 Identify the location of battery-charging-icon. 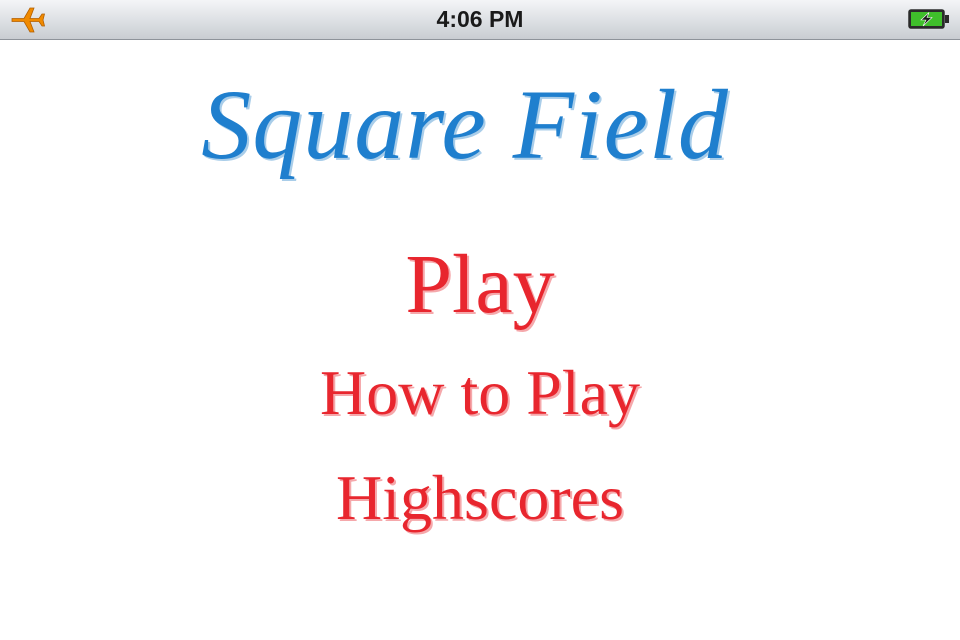
(928, 19).